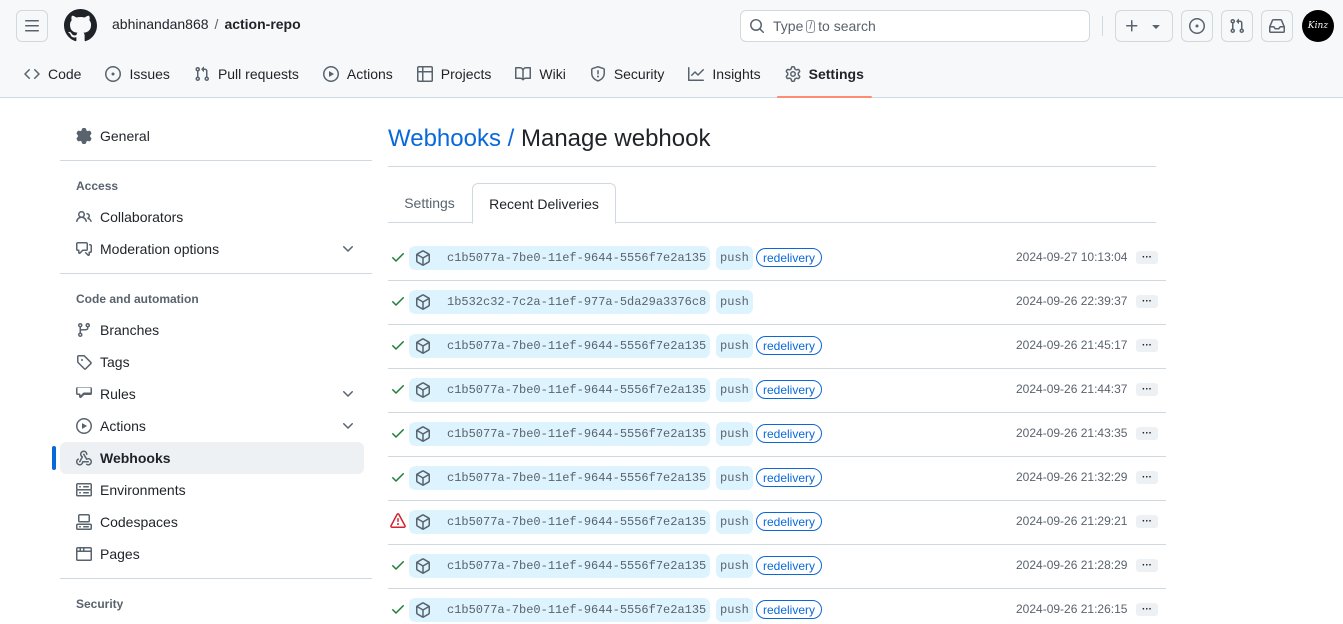 The height and width of the screenshot is (624, 1343). I want to click on breadcrumb: abhinandan868 / action-repo, so click(206, 24).